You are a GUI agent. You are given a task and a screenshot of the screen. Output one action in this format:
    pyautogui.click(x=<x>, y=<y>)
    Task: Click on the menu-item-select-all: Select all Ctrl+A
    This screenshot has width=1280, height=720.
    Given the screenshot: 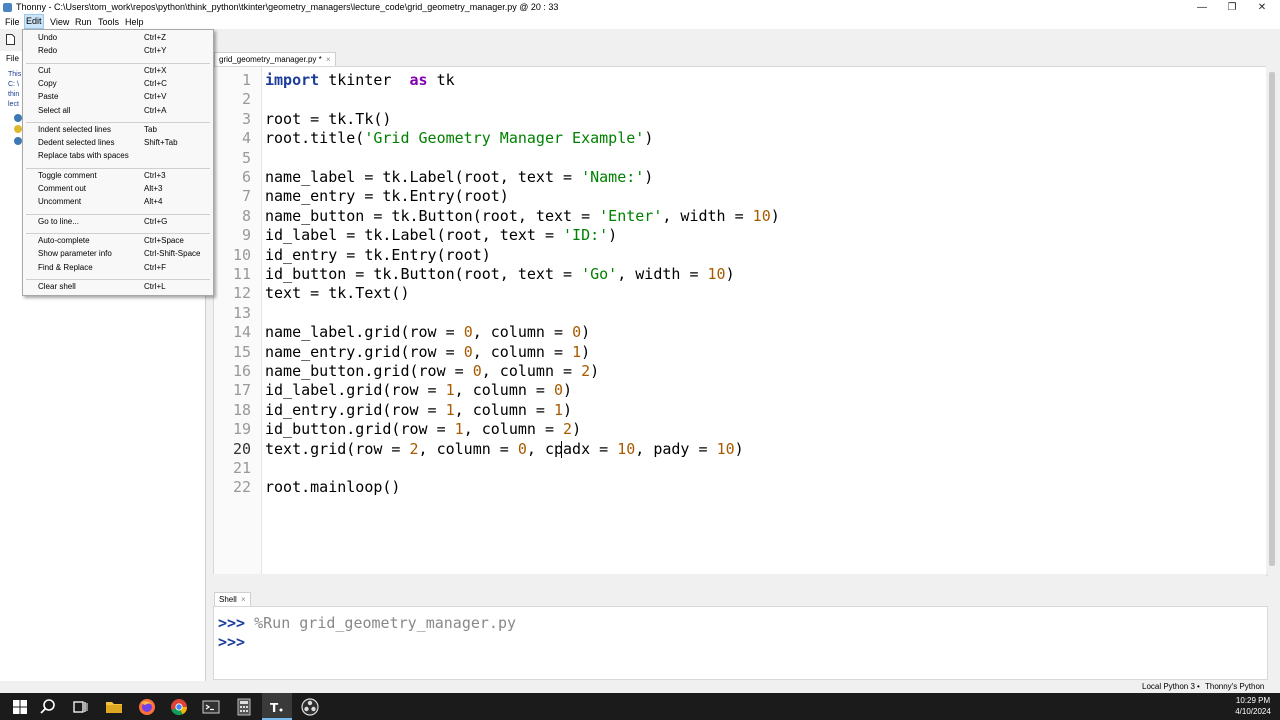 What is the action you would take?
    pyautogui.click(x=118, y=112)
    